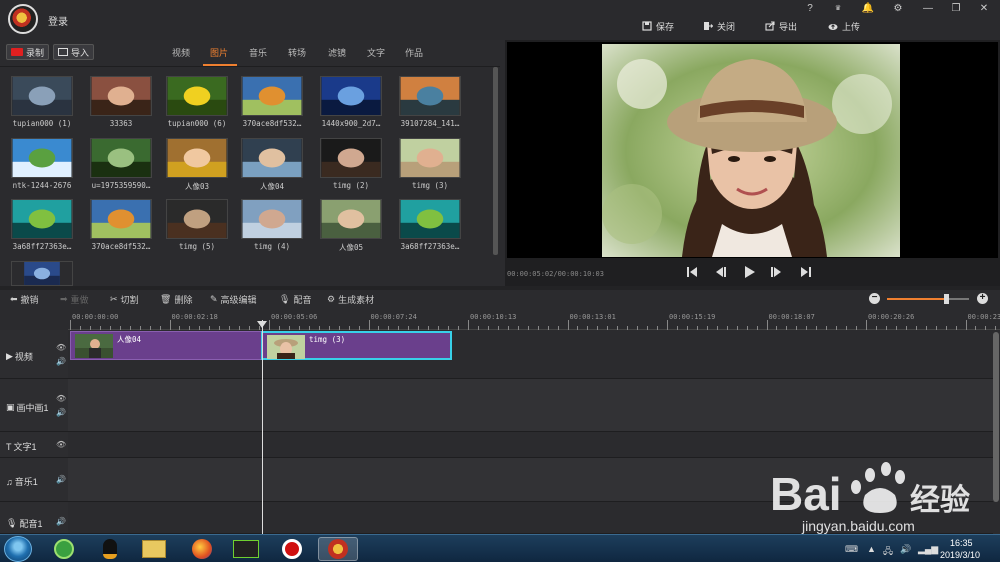 This screenshot has width=1000, height=562. Describe the element at coordinates (166, 345) in the screenshot. I see `timeline-clip: 人像04` at that location.